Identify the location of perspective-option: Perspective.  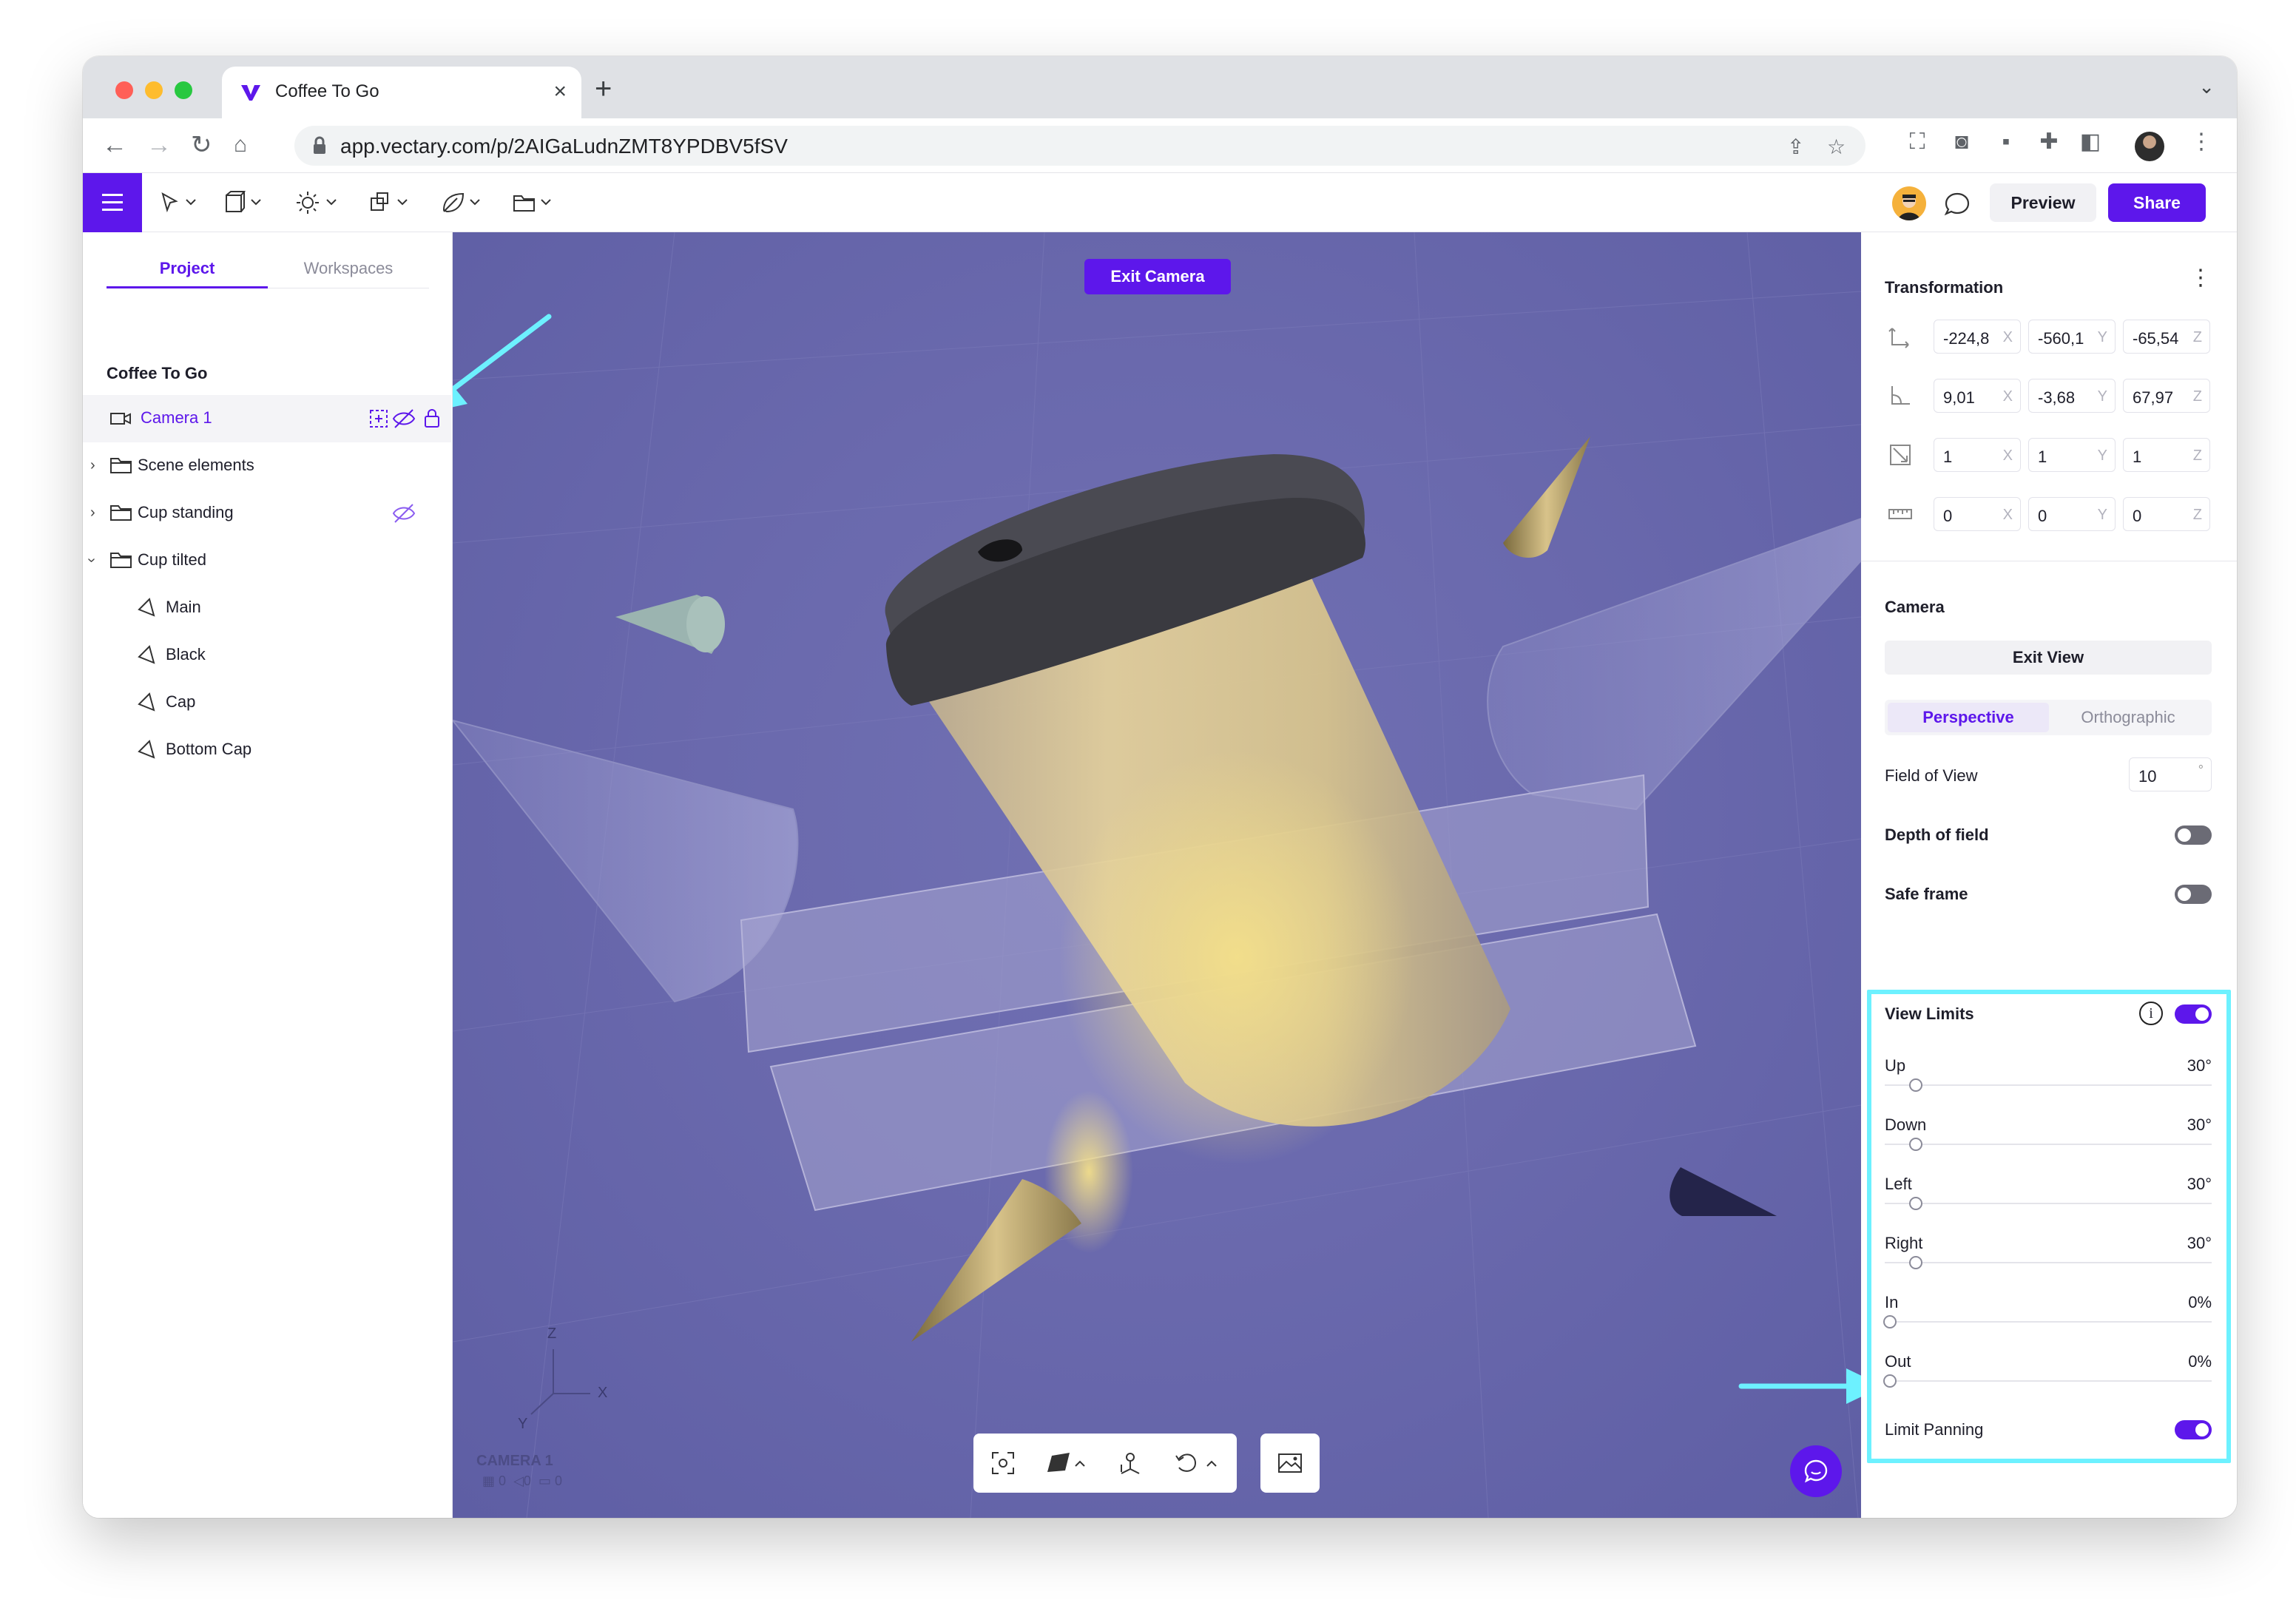
(1968, 717).